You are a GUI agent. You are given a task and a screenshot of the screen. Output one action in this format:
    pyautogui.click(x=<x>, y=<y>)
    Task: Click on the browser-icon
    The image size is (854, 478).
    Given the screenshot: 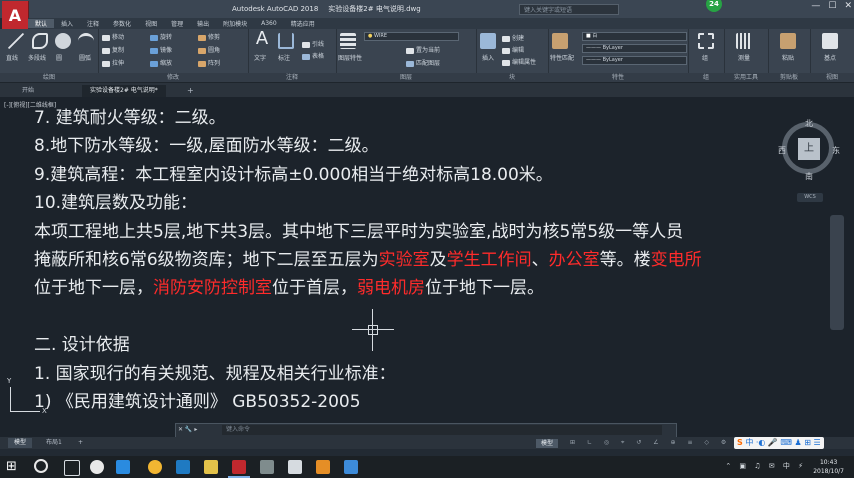 What is the action you would take?
    pyautogui.click(x=97, y=467)
    